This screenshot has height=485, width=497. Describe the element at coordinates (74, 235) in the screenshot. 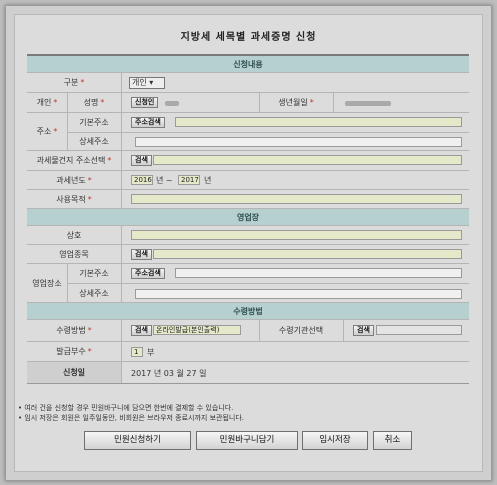

I see `label-trade-name: 상호` at that location.